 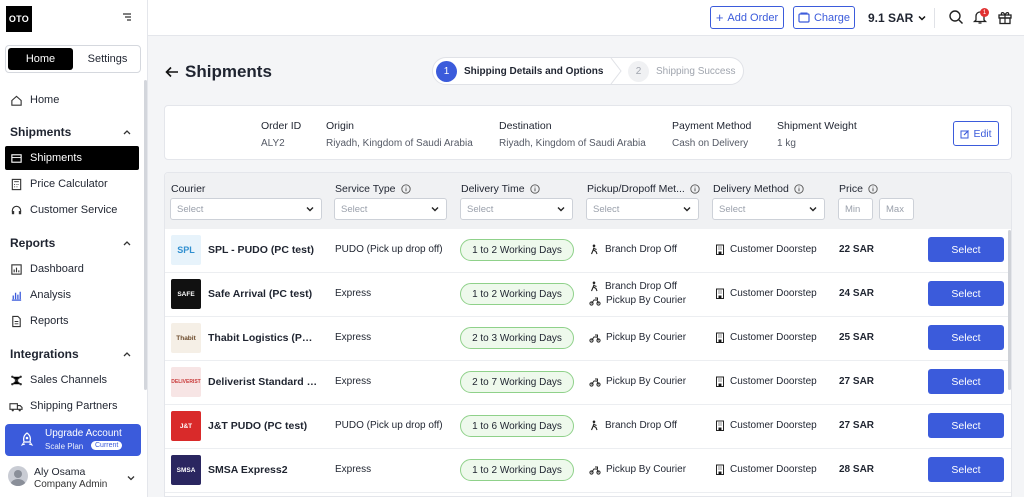 What do you see at coordinates (517, 294) in the screenshot?
I see `delivery-time-pill: 1 to 2 Working Days` at bounding box center [517, 294].